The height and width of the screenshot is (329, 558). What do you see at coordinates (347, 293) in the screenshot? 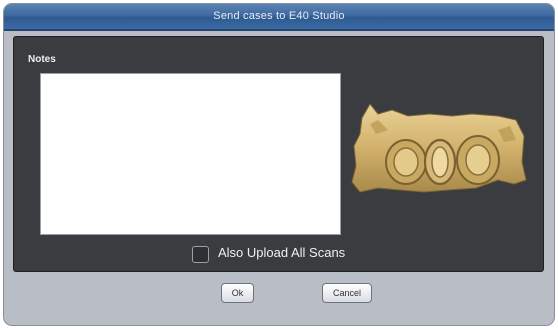
I see `cancel-button: Cancel` at bounding box center [347, 293].